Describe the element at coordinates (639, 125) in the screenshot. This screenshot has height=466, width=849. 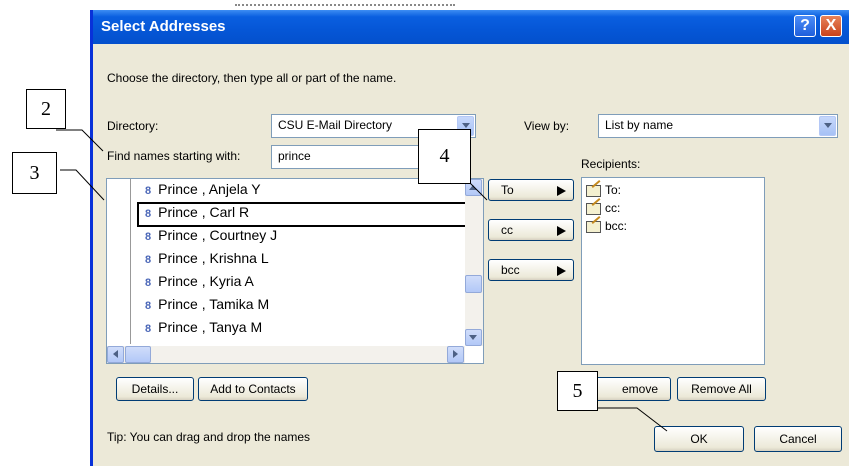
I see `view-by-value: List by name` at that location.